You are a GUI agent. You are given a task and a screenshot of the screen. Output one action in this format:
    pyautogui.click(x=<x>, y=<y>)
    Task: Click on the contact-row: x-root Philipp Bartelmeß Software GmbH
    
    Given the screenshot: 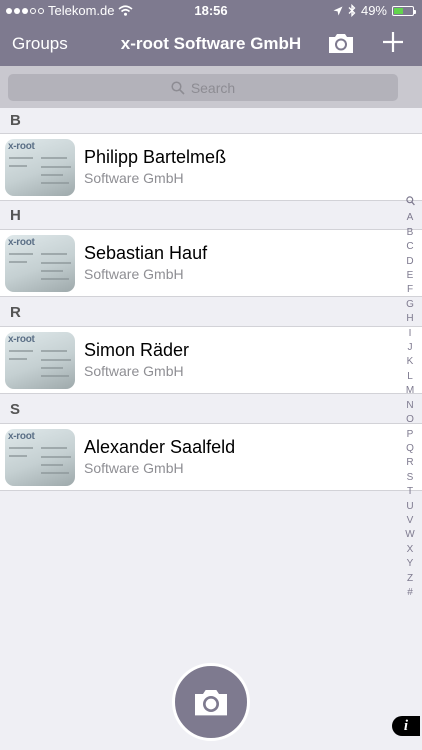 What is the action you would take?
    pyautogui.click(x=211, y=167)
    